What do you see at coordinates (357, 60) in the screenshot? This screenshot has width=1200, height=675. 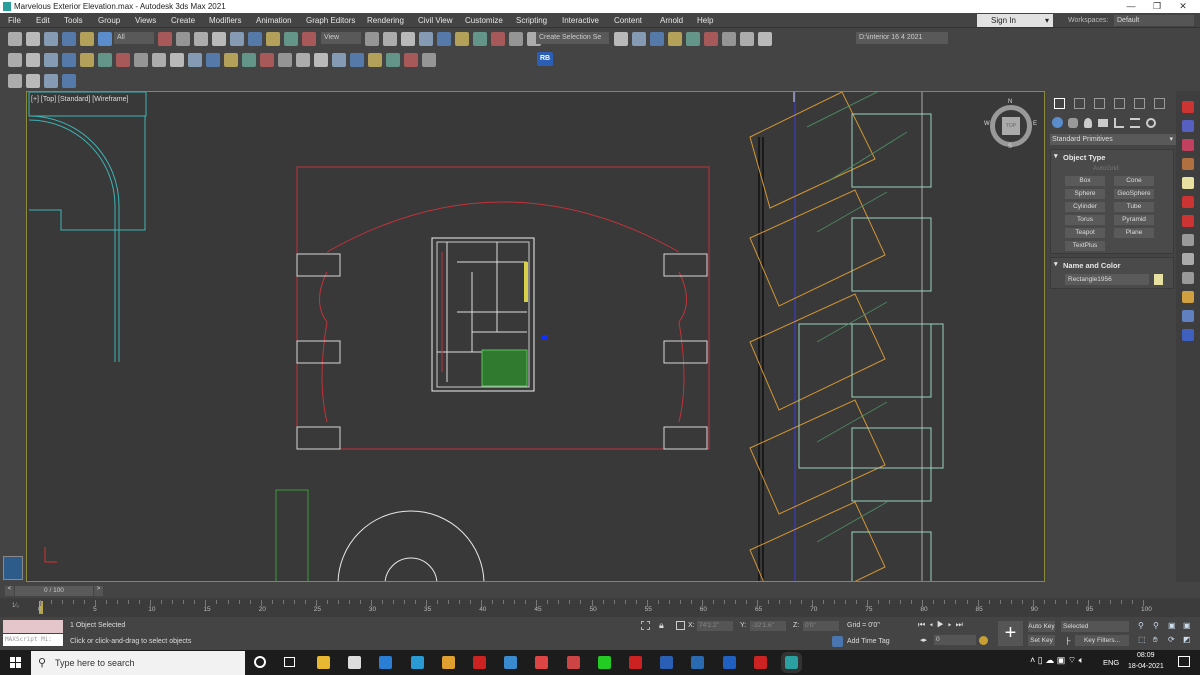 I see `color-palette-icon` at bounding box center [357, 60].